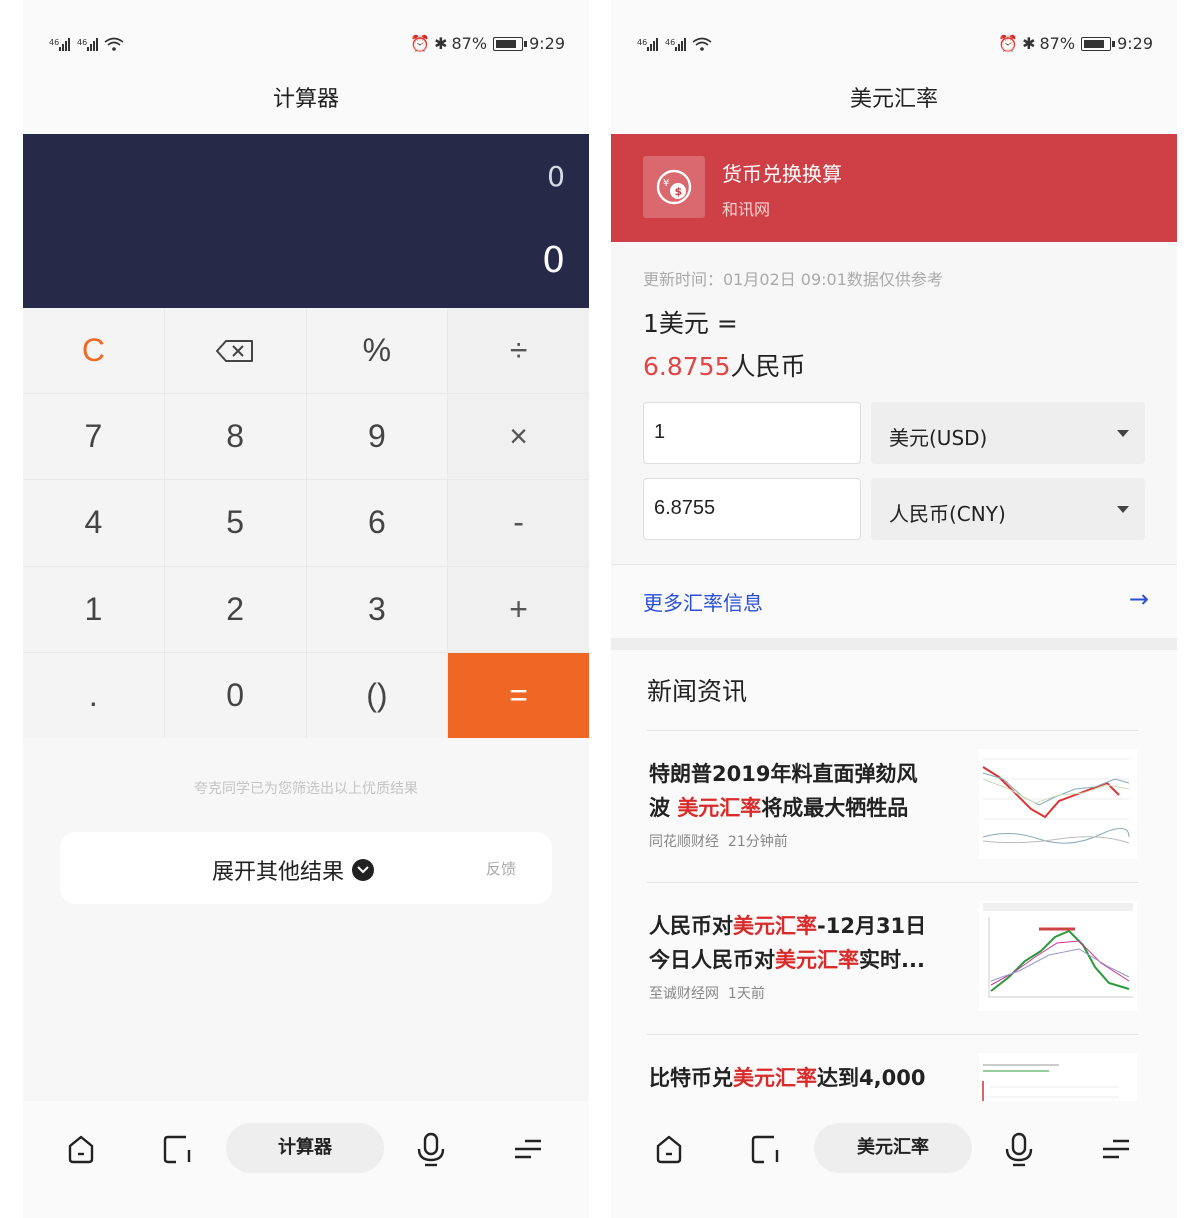 Image resolution: width=1200 pixels, height=1218 pixels. Describe the element at coordinates (235, 437) in the screenshot. I see `digit-8-key: 8` at that location.